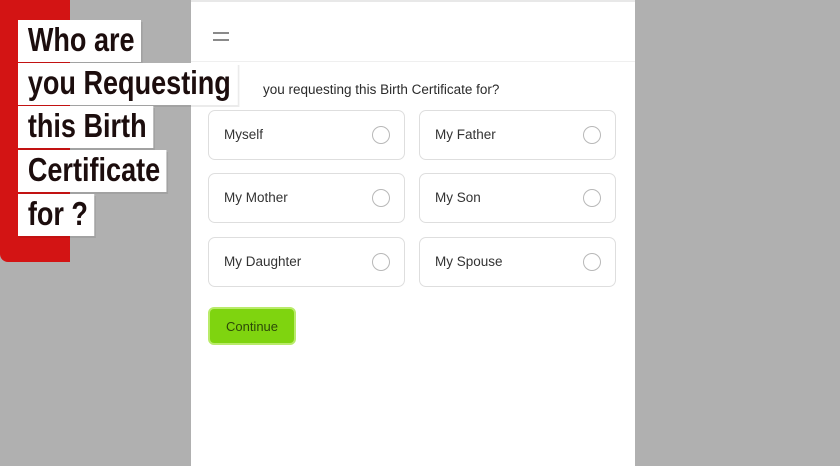 The height and width of the screenshot is (466, 840). Describe the element at coordinates (517, 262) in the screenshot. I see `option-my-spouse: My Spouse` at that location.